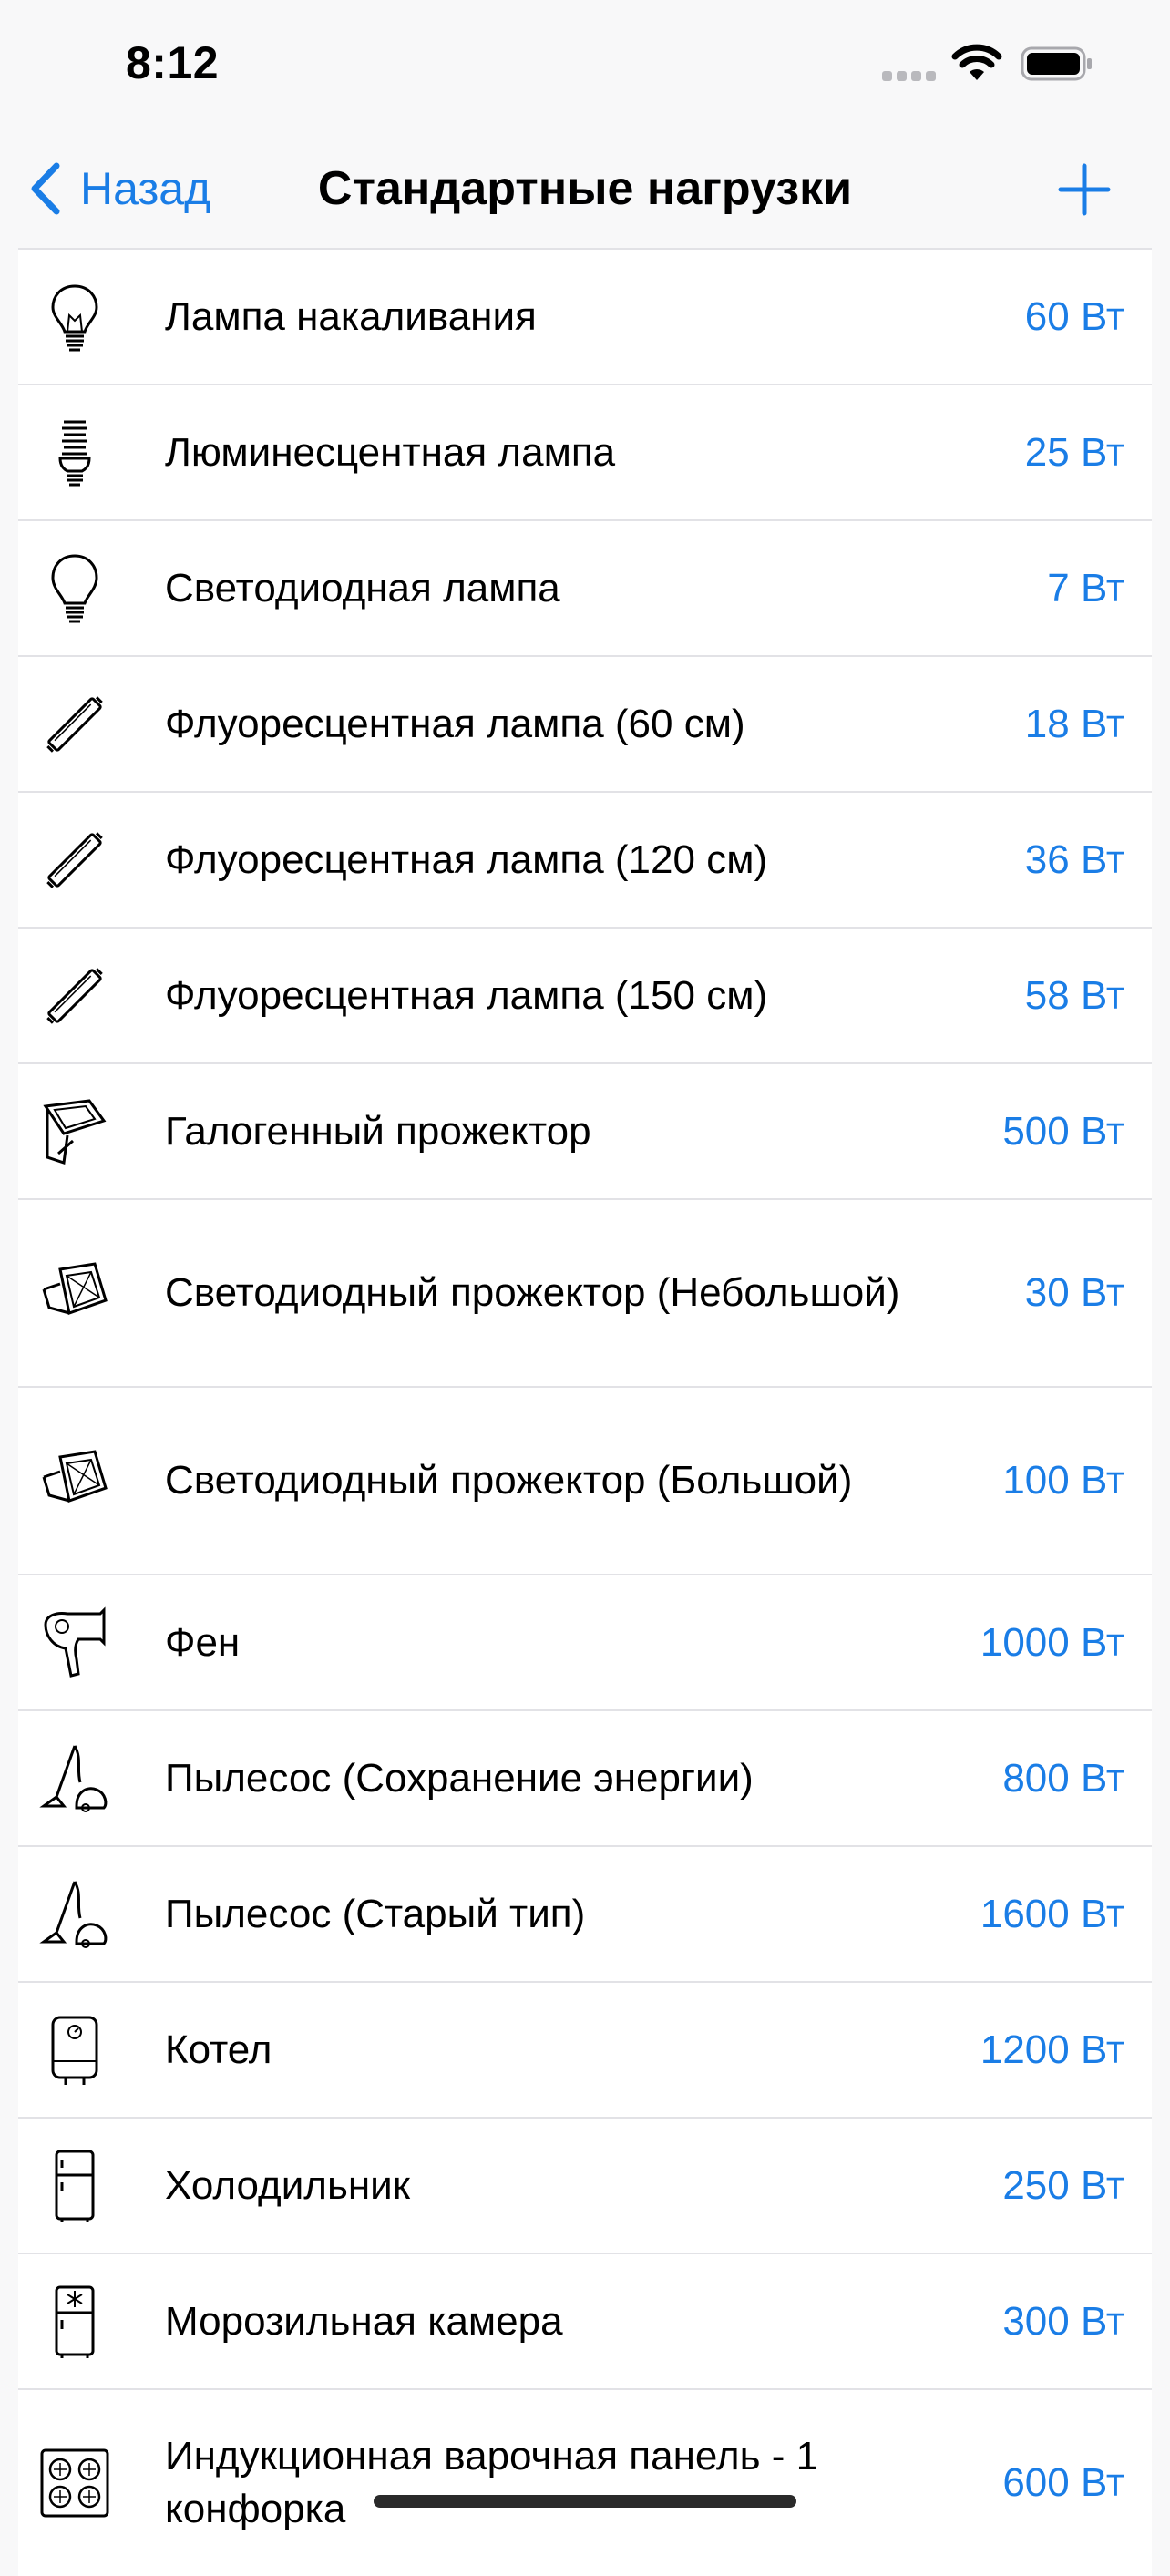  I want to click on item-power: 36 Вт, so click(1074, 859).